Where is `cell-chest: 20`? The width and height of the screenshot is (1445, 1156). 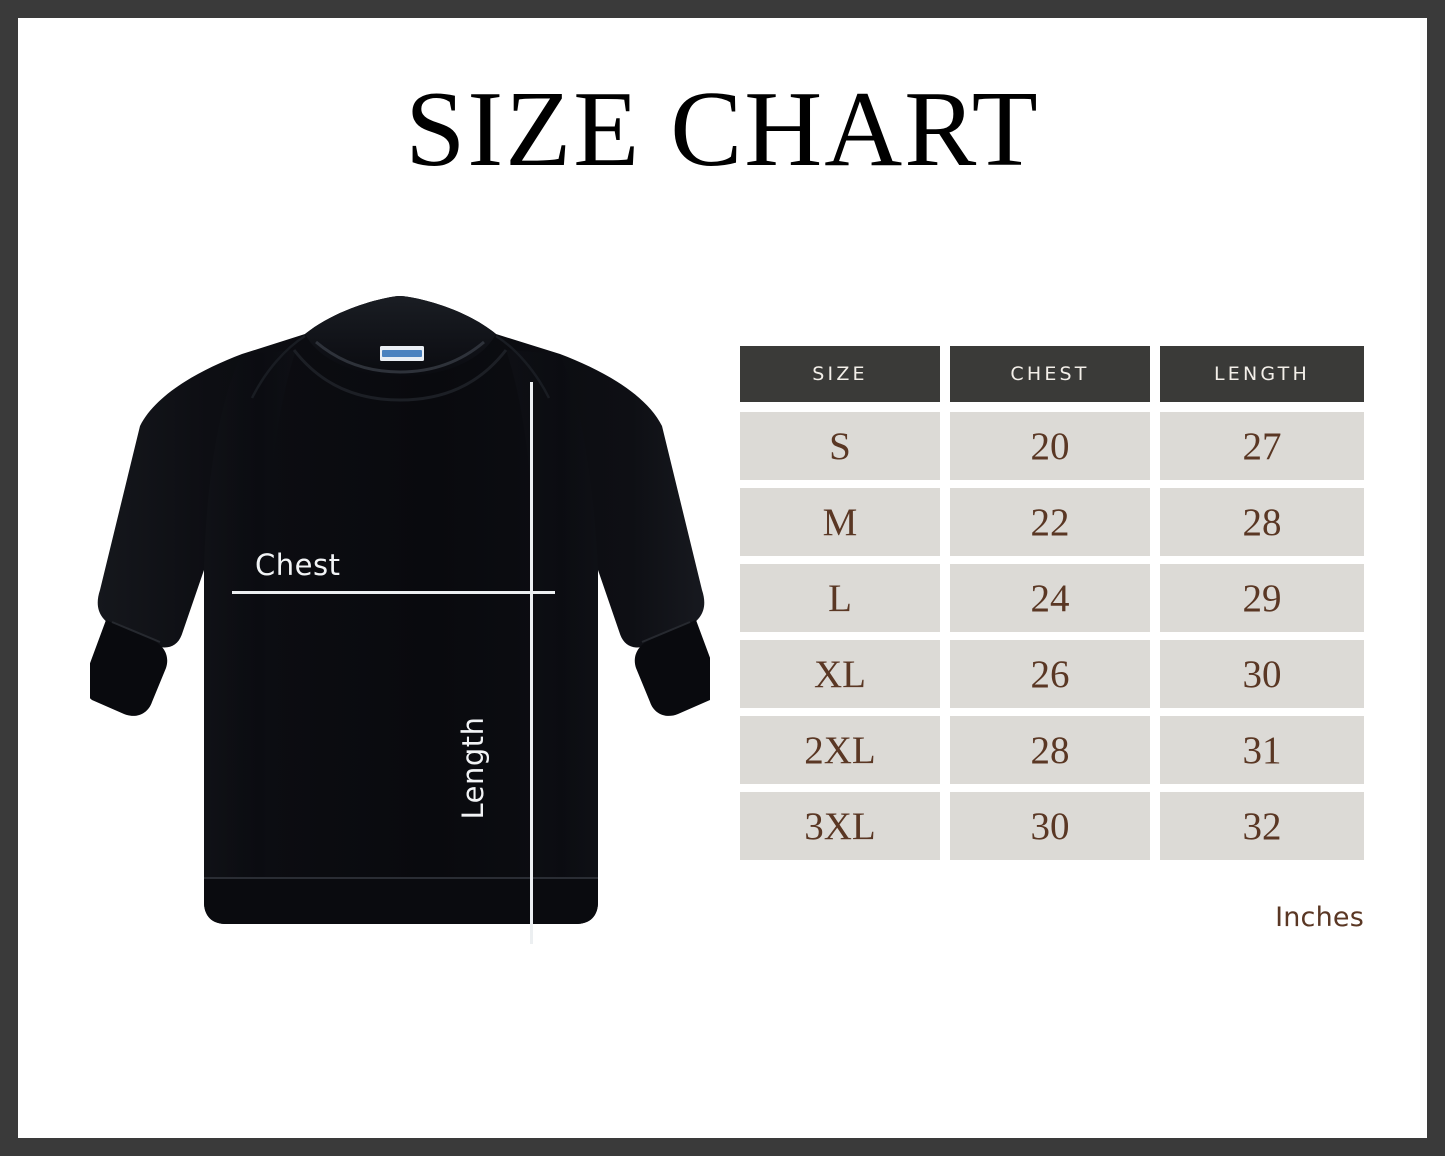 cell-chest: 20 is located at coordinates (1050, 446).